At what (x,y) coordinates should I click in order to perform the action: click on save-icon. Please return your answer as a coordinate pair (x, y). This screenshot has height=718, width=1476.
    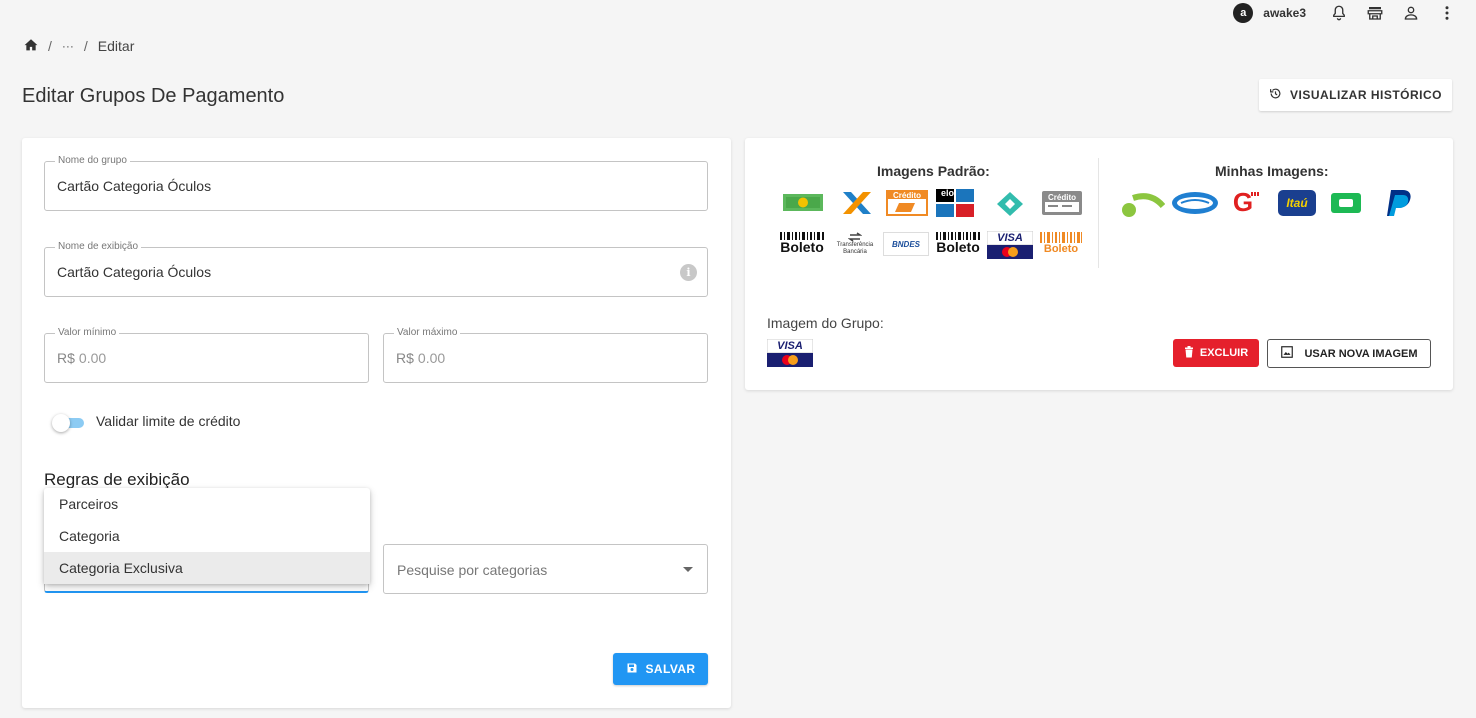
    Looking at the image, I should click on (632, 669).